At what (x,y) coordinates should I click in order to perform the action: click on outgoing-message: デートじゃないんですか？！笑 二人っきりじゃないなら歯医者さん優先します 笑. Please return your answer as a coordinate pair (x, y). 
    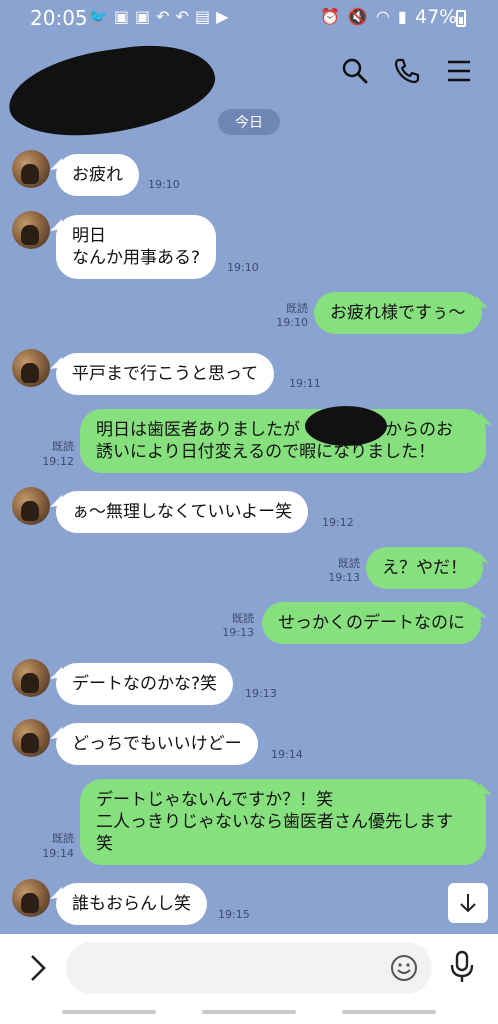
    Looking at the image, I should click on (283, 822).